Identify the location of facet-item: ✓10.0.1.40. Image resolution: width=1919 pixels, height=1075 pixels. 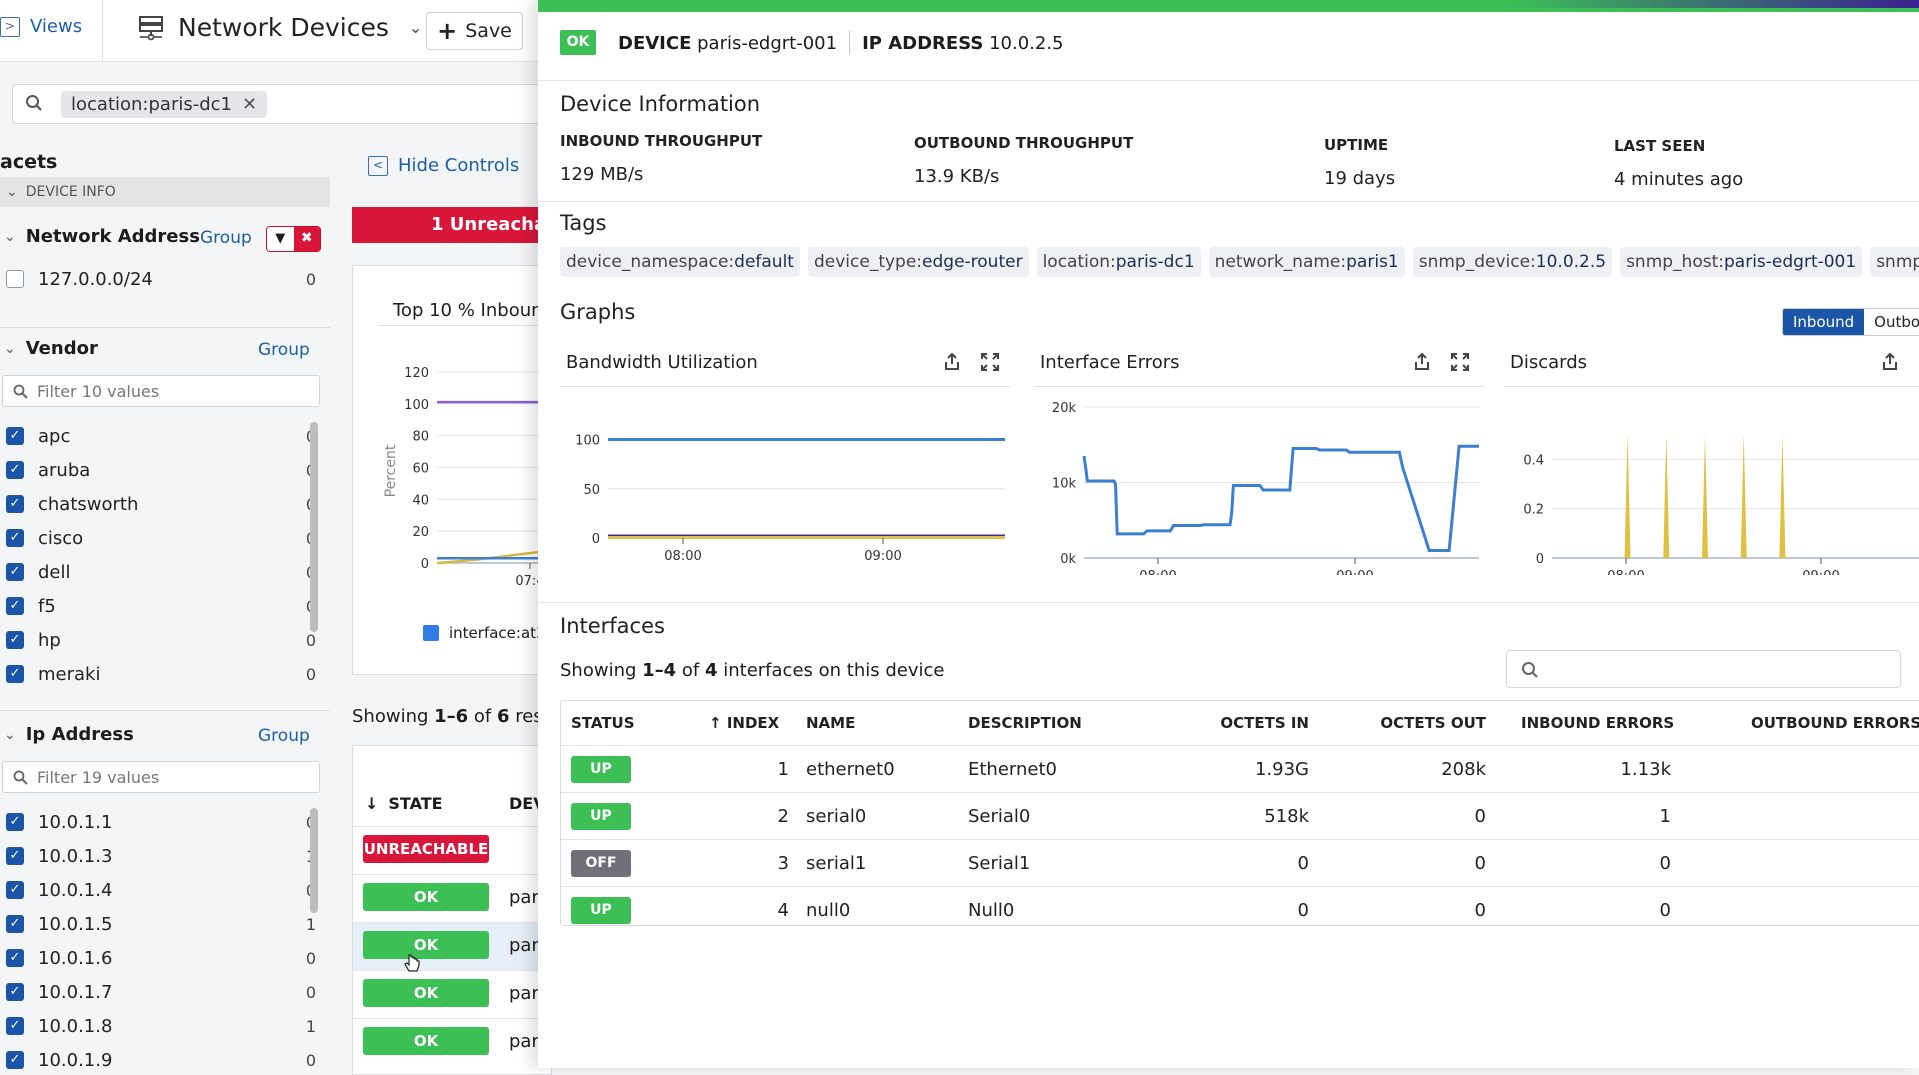
(161, 890).